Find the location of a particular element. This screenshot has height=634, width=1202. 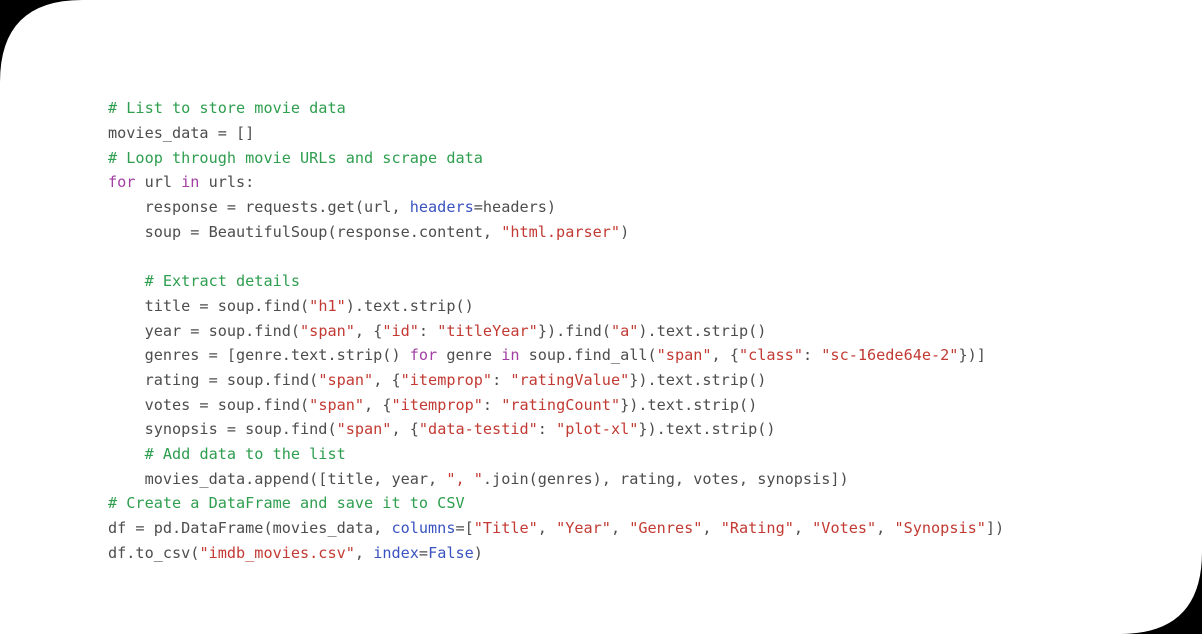

code-token-plain: soup = BeautifulSoup(response.content, is located at coordinates (305, 231).